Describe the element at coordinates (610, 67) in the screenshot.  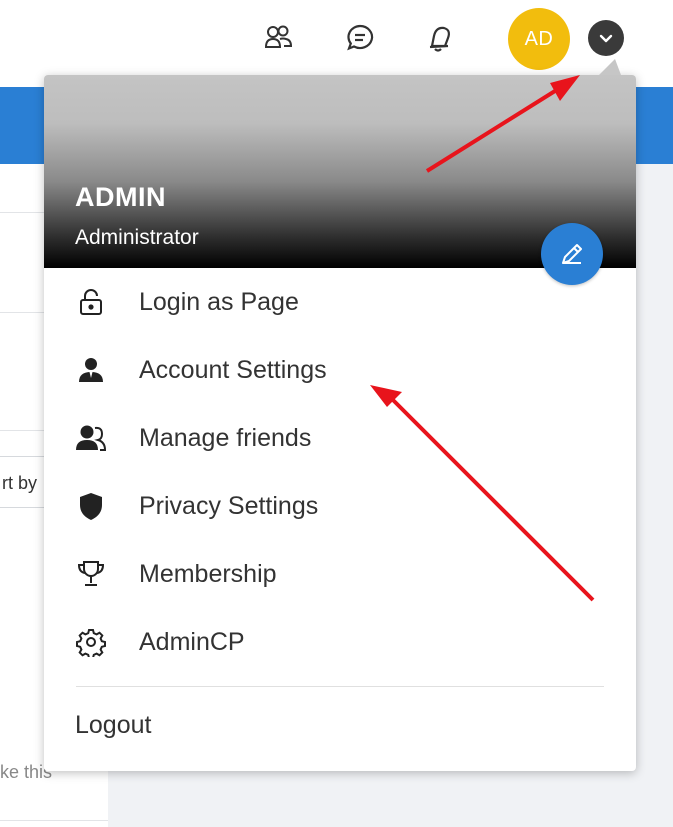
I see `menu-caret` at that location.